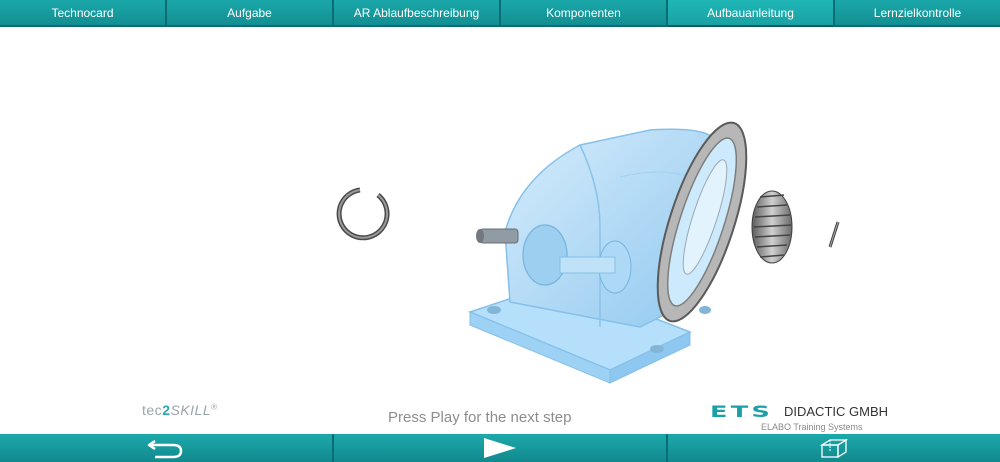 Image resolution: width=1000 pixels, height=462 pixels. Describe the element at coordinates (416, 13) in the screenshot. I see `tab-ar-ablaufbeschreibung: AR Ablaufbeschreibung` at that location.